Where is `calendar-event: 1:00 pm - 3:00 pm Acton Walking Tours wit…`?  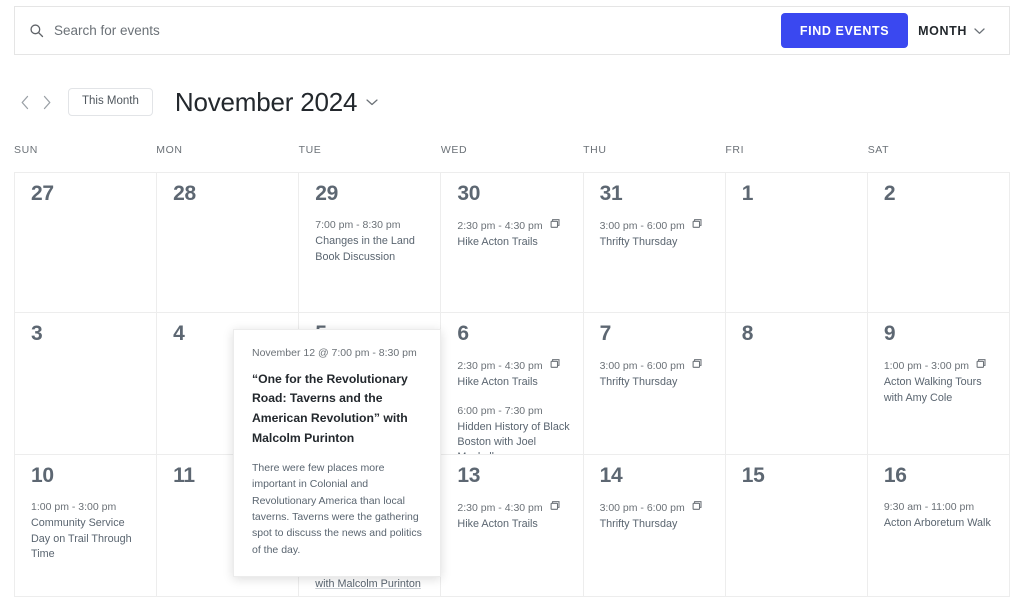
calendar-event: 1:00 pm - 3:00 pm Acton Walking Tours wit… is located at coordinates (940, 382).